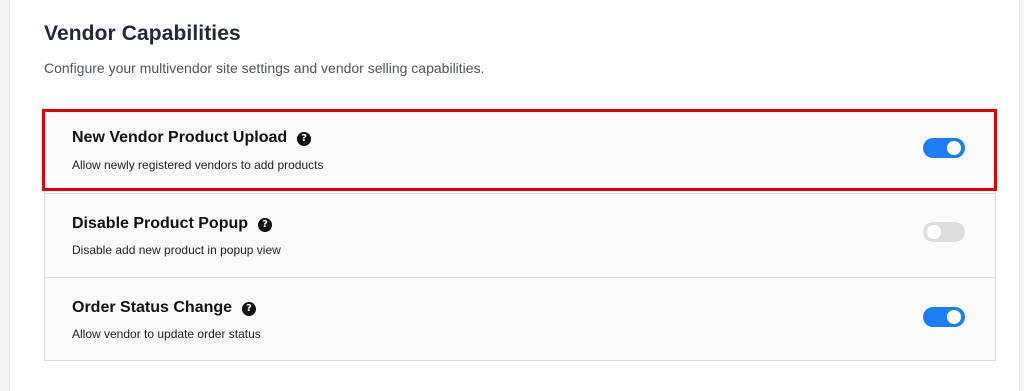 The height and width of the screenshot is (391, 1024). What do you see at coordinates (944, 317) in the screenshot?
I see `order-status-change-toggle` at bounding box center [944, 317].